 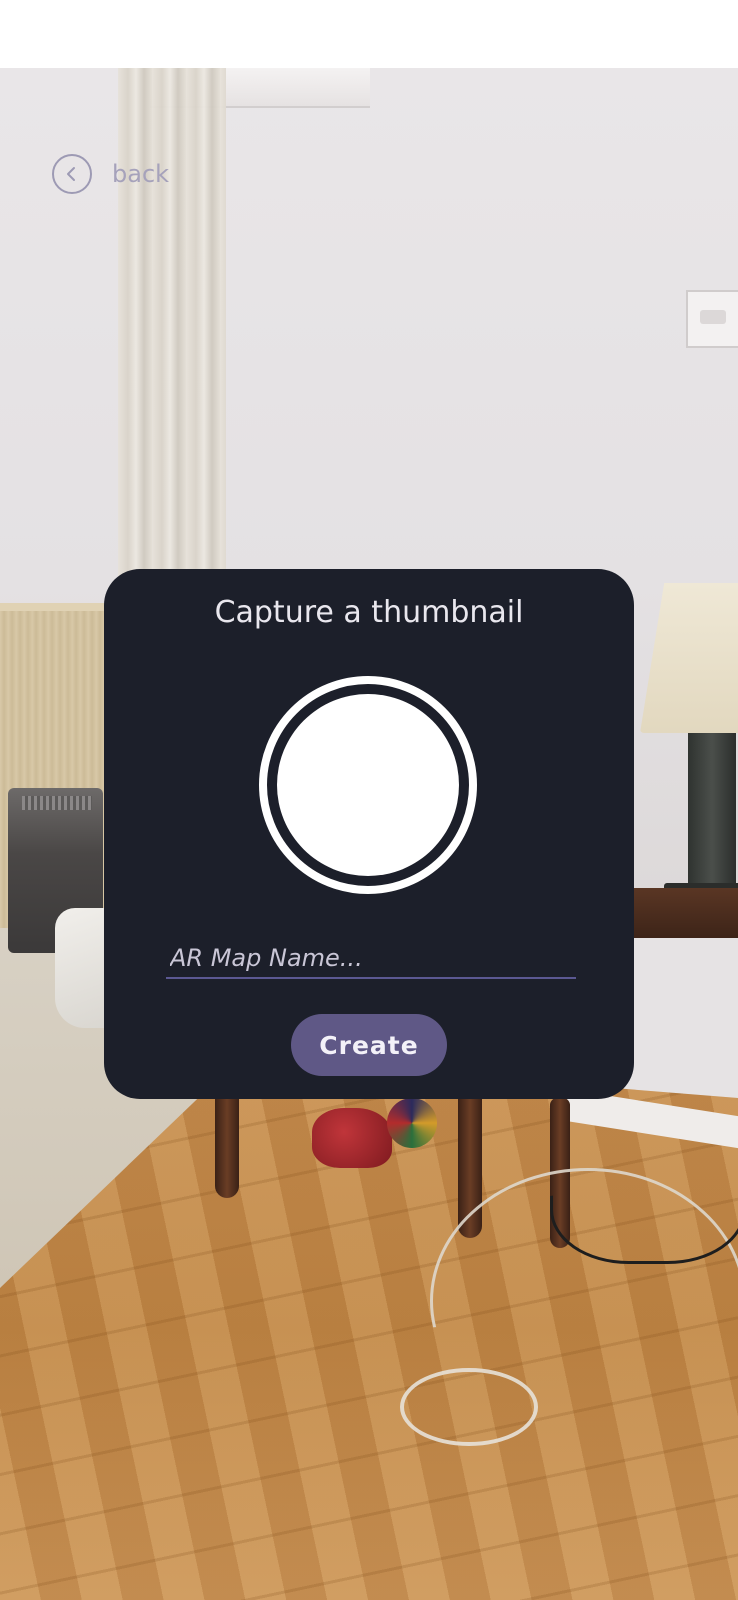 What do you see at coordinates (110, 174) in the screenshot?
I see `back-button: back` at bounding box center [110, 174].